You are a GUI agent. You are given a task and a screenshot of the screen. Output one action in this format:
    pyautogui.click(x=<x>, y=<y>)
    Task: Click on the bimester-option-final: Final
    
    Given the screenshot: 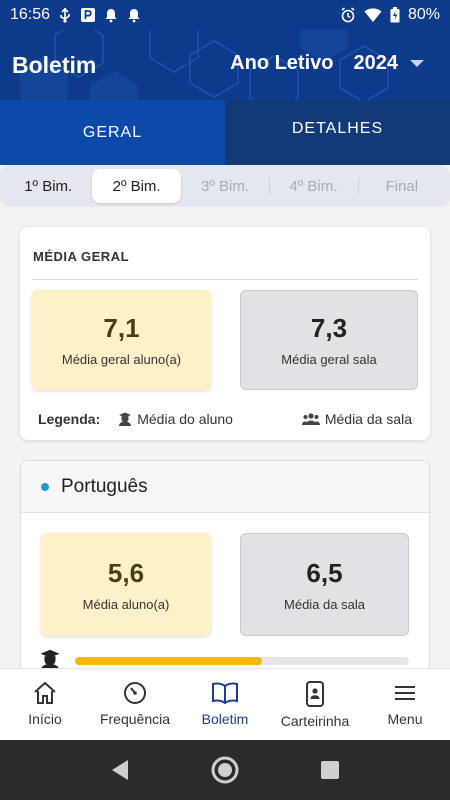 What is the action you would take?
    pyautogui.click(x=401, y=186)
    